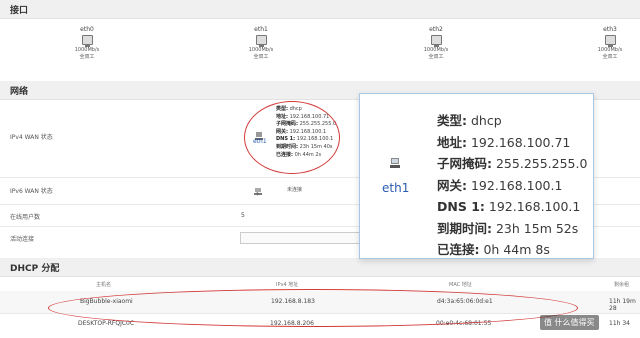 Image resolution: width=640 pixels, height=338 pixels. What do you see at coordinates (436, 29) in the screenshot?
I see `port-name: eth2` at bounding box center [436, 29].